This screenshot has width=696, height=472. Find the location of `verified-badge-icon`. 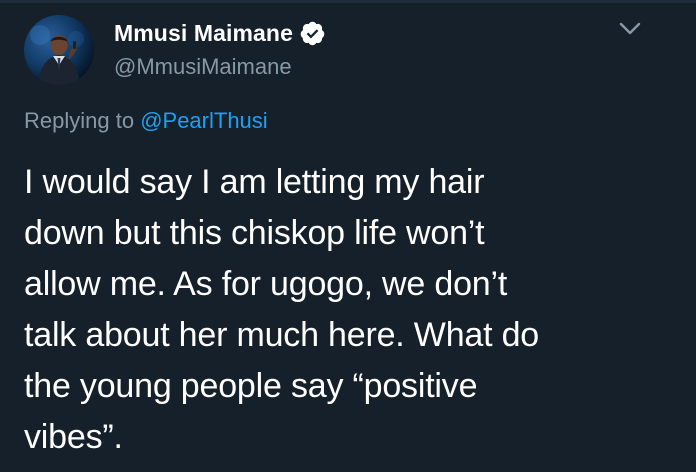

verified-badge-icon is located at coordinates (312, 33).